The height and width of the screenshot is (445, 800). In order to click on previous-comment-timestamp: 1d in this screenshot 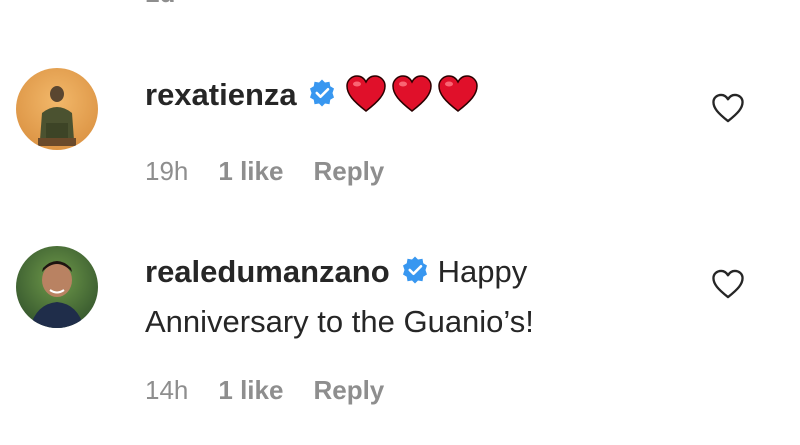, I will do `click(160, 4)`.